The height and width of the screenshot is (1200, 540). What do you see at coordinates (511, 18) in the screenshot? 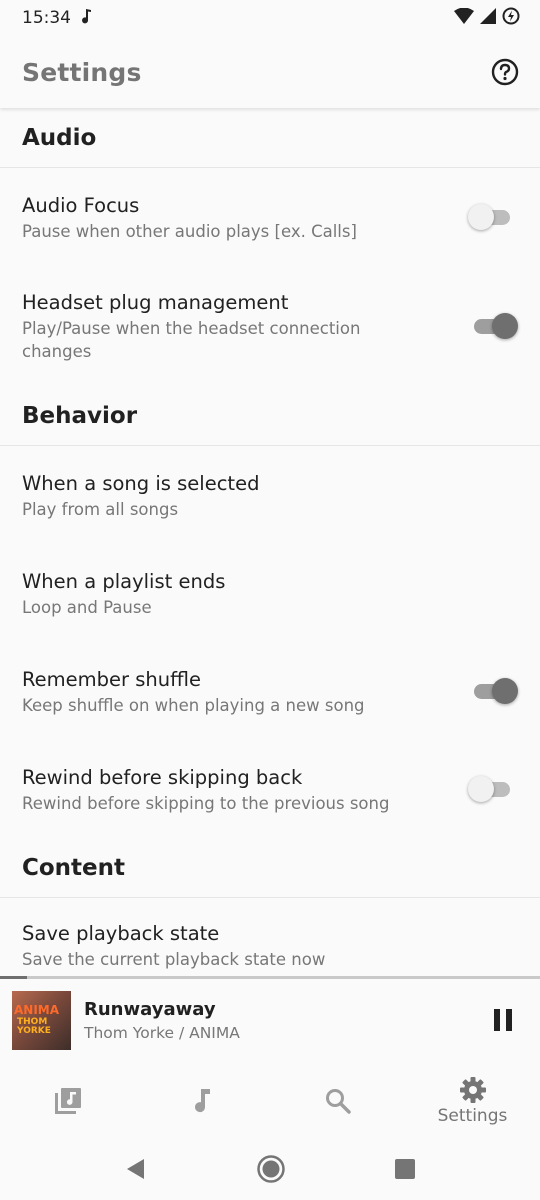
I see `battery-saver-icon` at bounding box center [511, 18].